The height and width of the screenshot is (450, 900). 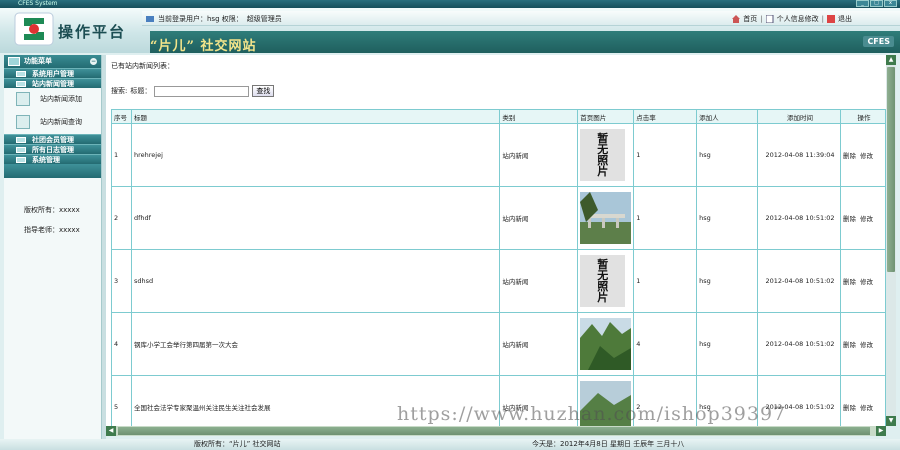 What do you see at coordinates (23, 99) in the screenshot?
I see `news-add-icon` at bounding box center [23, 99].